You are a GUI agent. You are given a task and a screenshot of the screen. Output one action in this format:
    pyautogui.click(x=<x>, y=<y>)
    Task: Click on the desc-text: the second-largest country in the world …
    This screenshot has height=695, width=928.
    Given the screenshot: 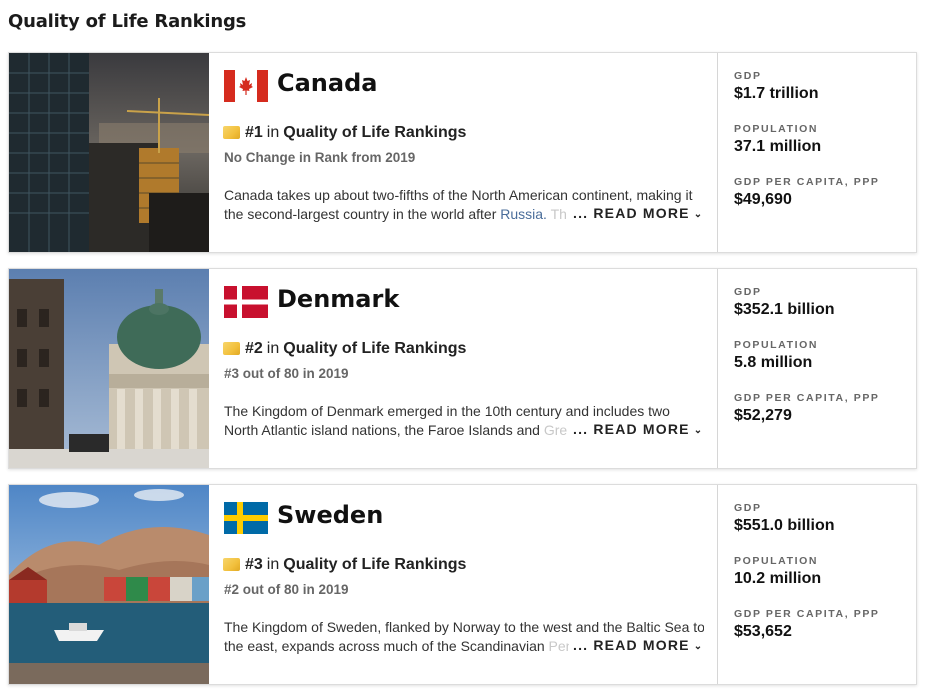 What is the action you would take?
    pyautogui.click(x=360, y=214)
    